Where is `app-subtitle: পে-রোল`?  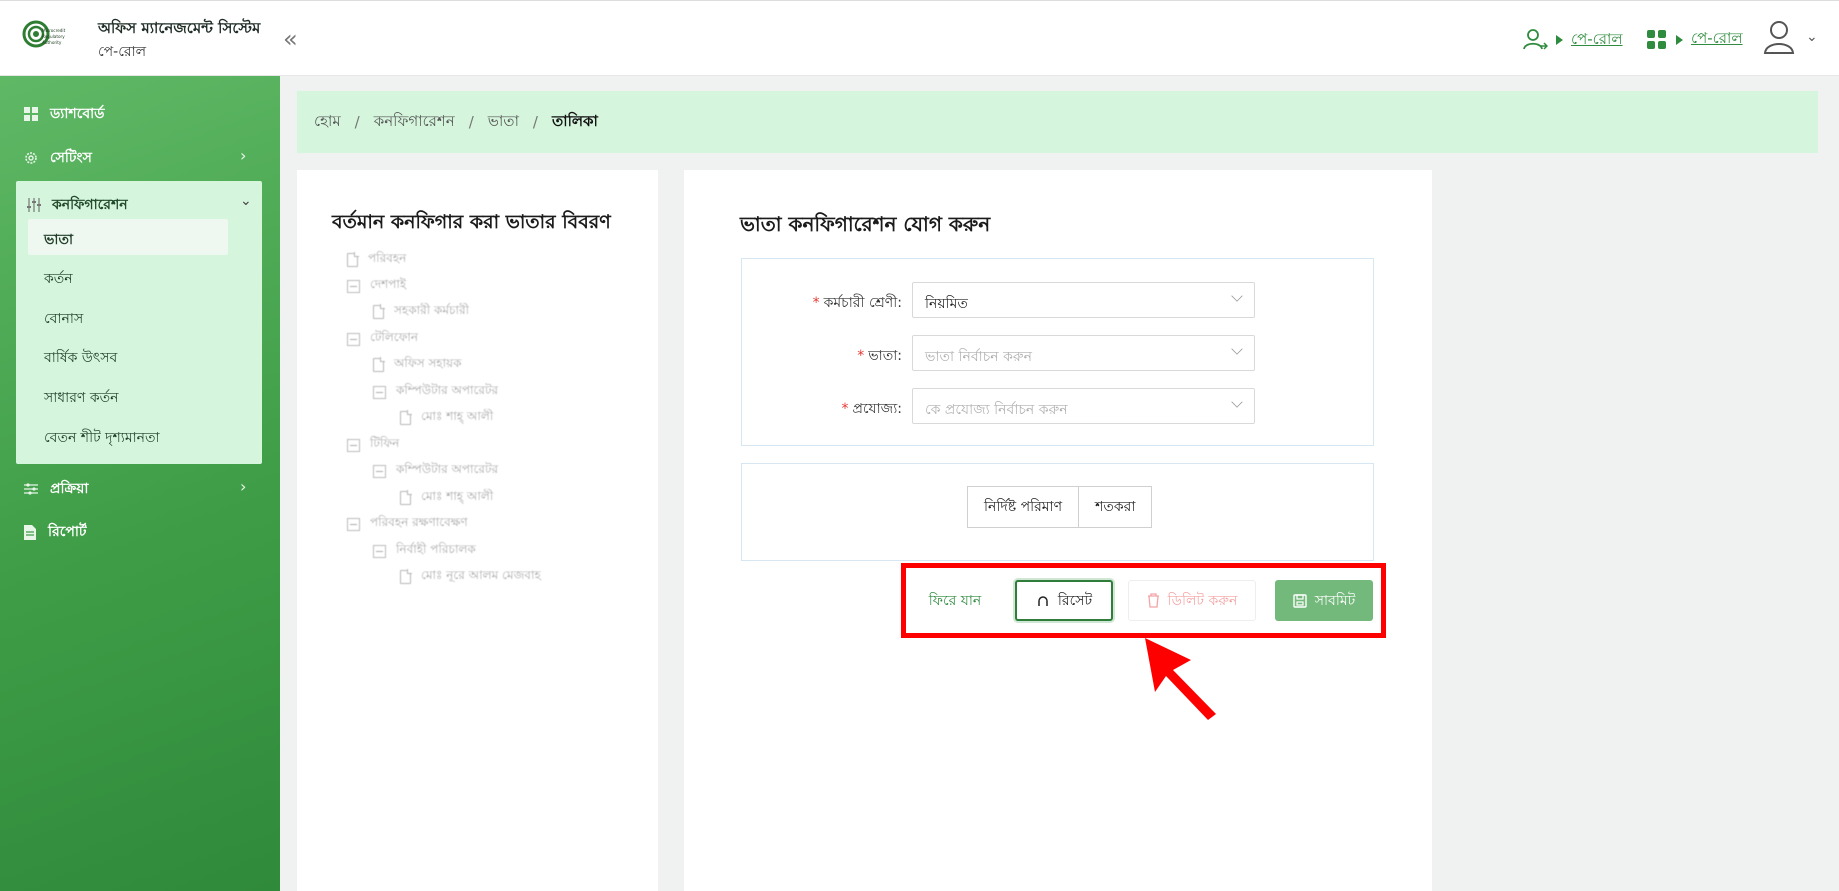 app-subtitle: পে-রোল is located at coordinates (122, 52).